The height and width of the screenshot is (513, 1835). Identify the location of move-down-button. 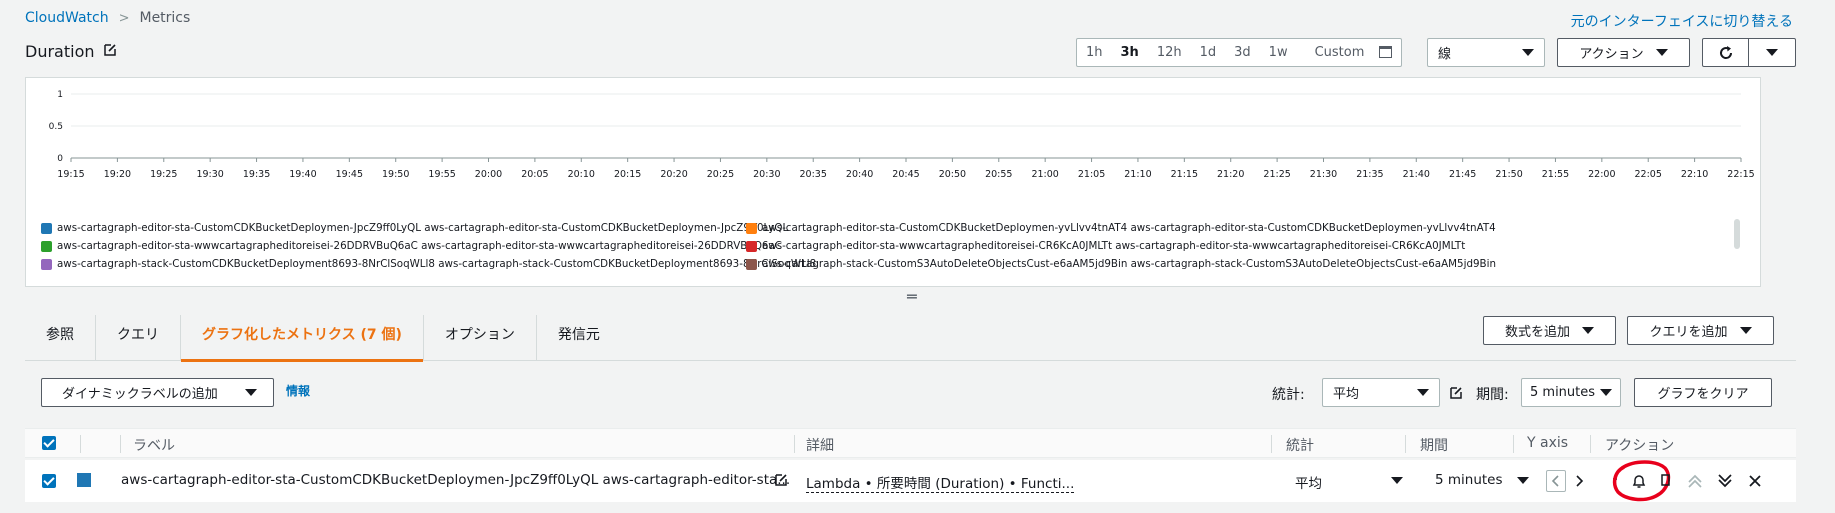
(1725, 481).